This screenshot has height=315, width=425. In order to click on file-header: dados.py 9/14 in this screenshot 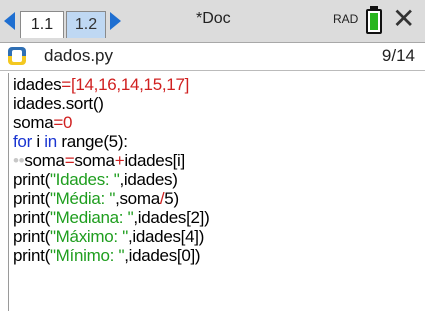, I will do `click(212, 57)`.